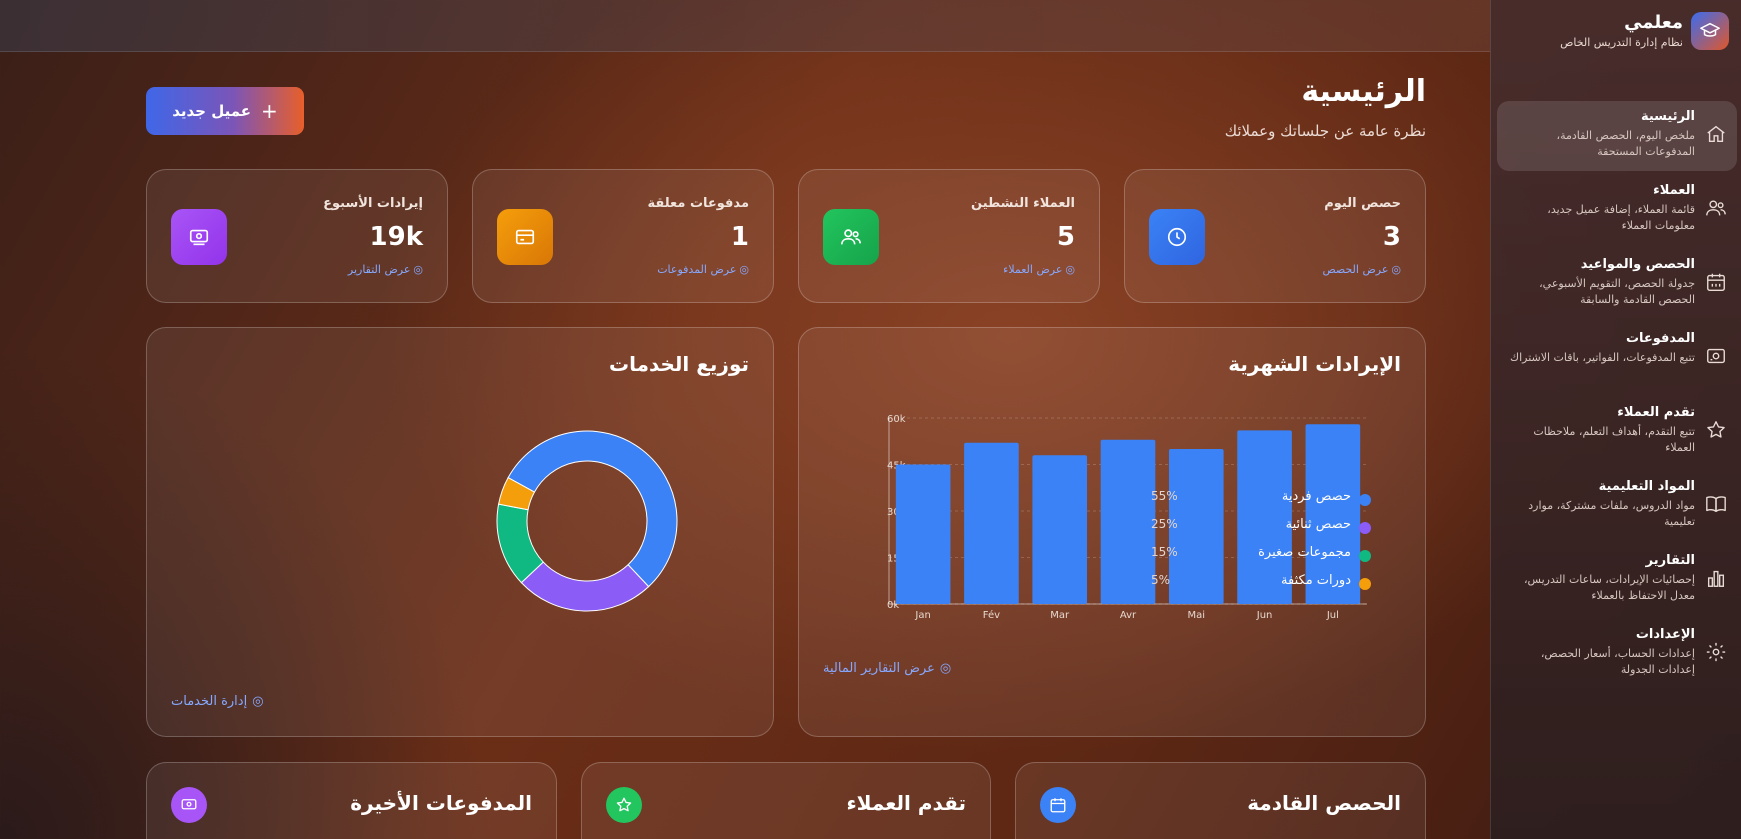  Describe the element at coordinates (1716, 134) in the screenshot. I see `home-icon` at that location.